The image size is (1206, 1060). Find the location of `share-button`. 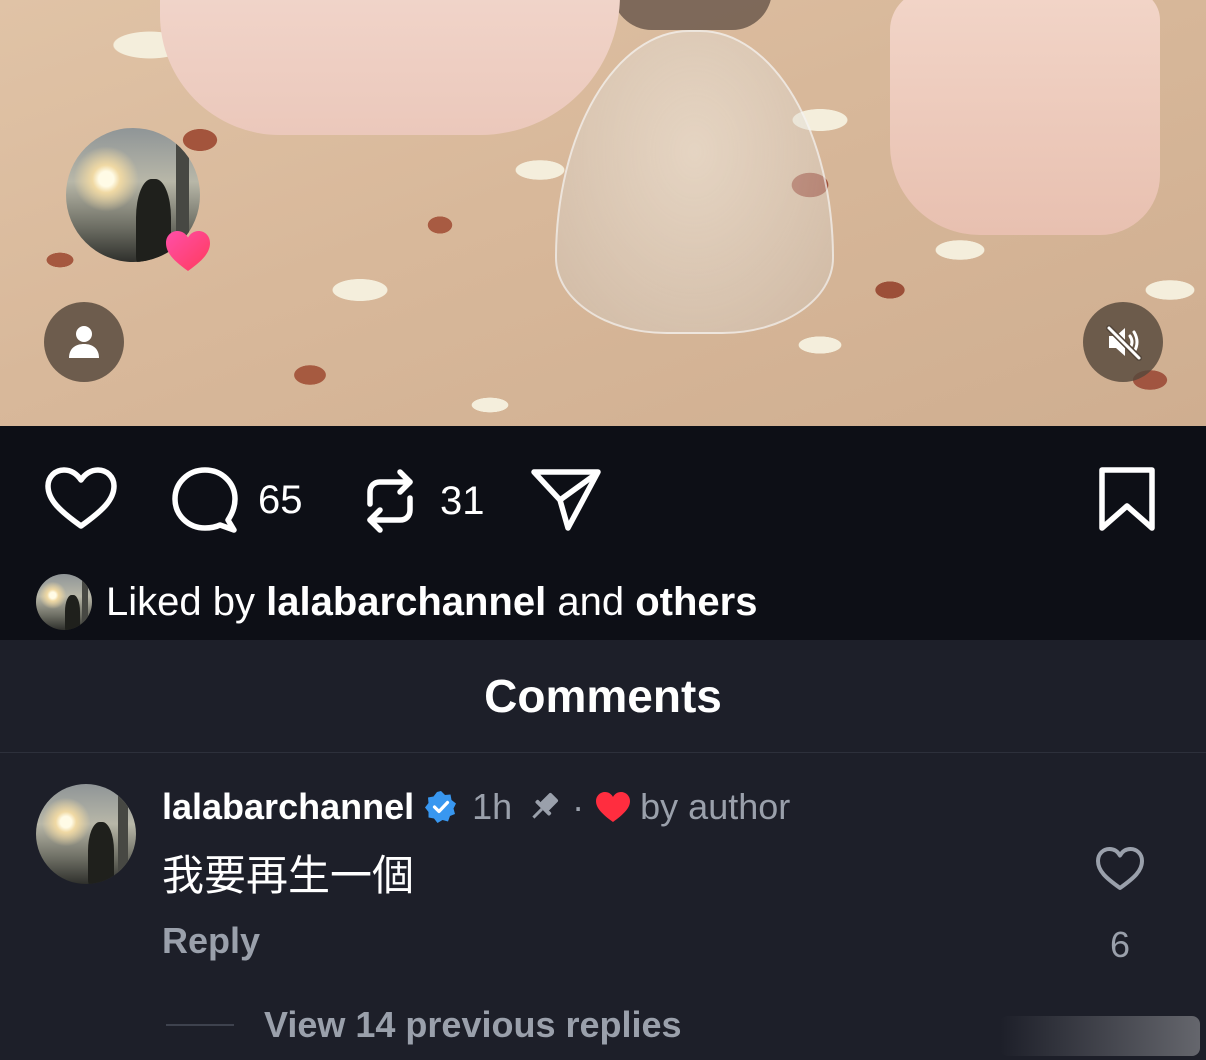

share-button is located at coordinates (566, 500).